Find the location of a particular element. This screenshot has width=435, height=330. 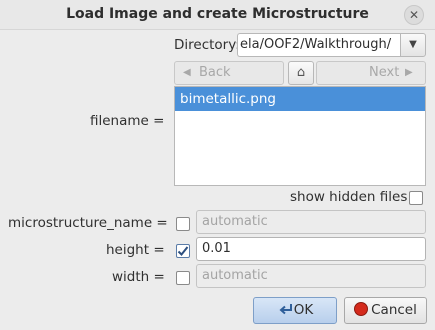

home-icon: ⌂ is located at coordinates (301, 72).